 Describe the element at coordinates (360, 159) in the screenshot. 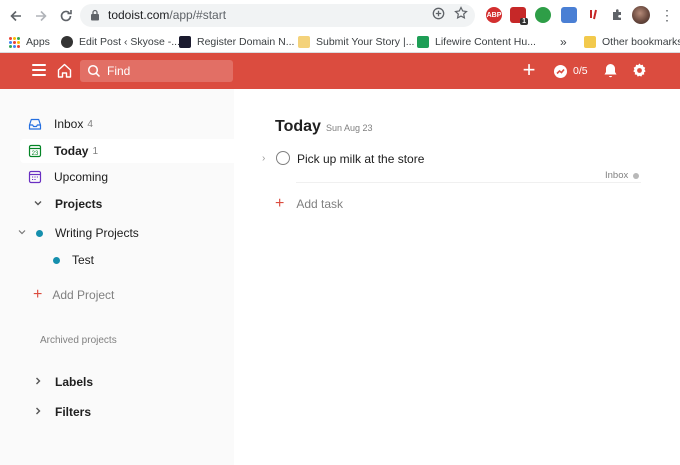

I see `task-title: Pick up milk at the store` at that location.